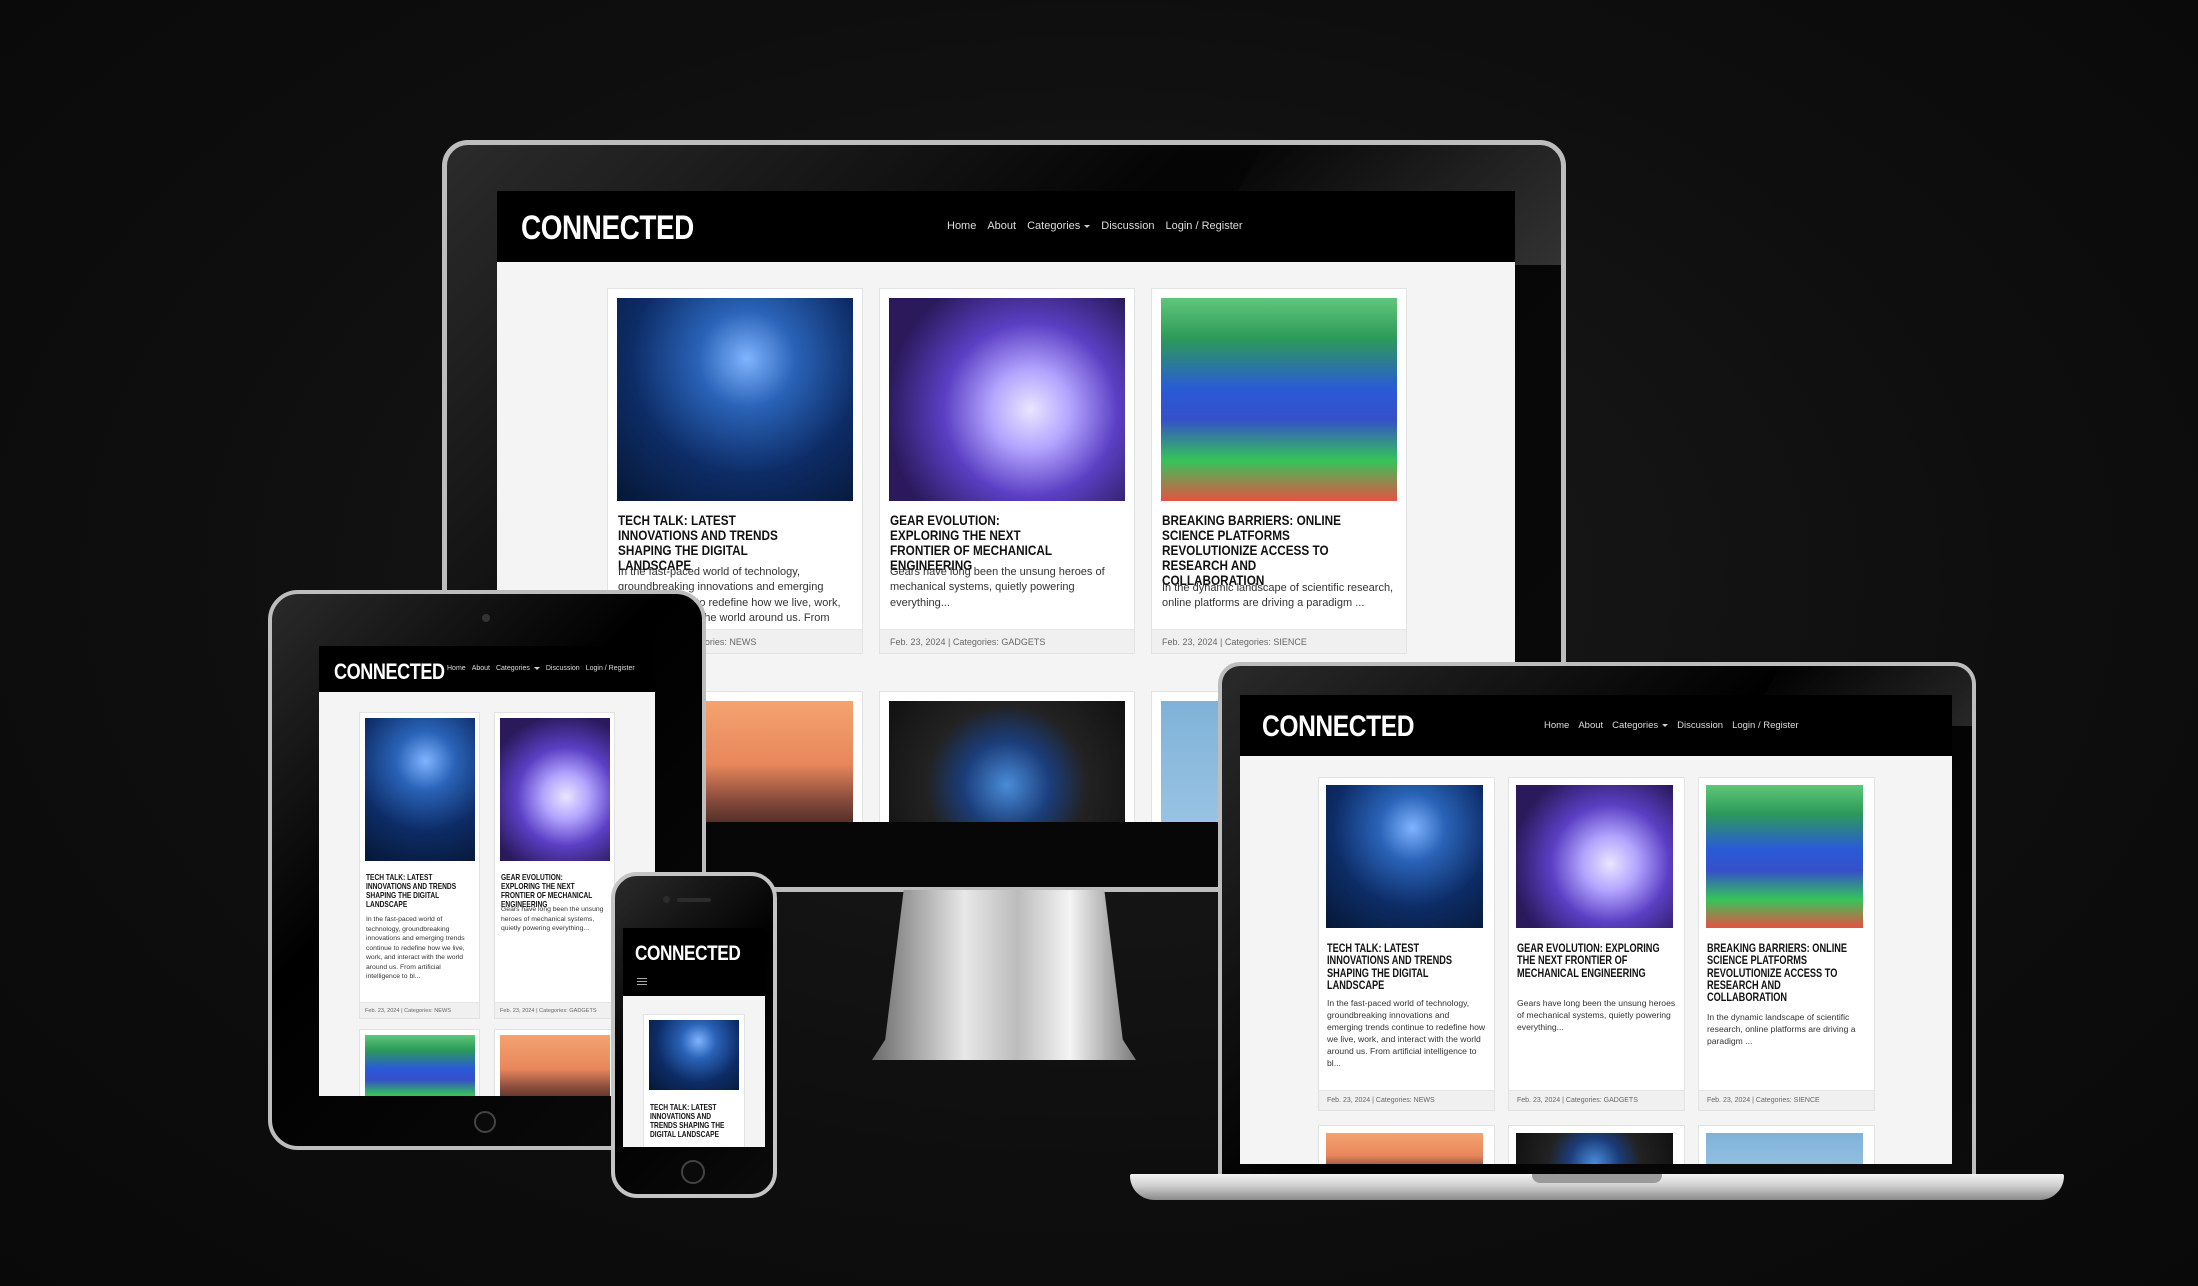 This screenshot has width=2198, height=1286. Describe the element at coordinates (693, 1172) in the screenshot. I see `phone-home-button` at that location.